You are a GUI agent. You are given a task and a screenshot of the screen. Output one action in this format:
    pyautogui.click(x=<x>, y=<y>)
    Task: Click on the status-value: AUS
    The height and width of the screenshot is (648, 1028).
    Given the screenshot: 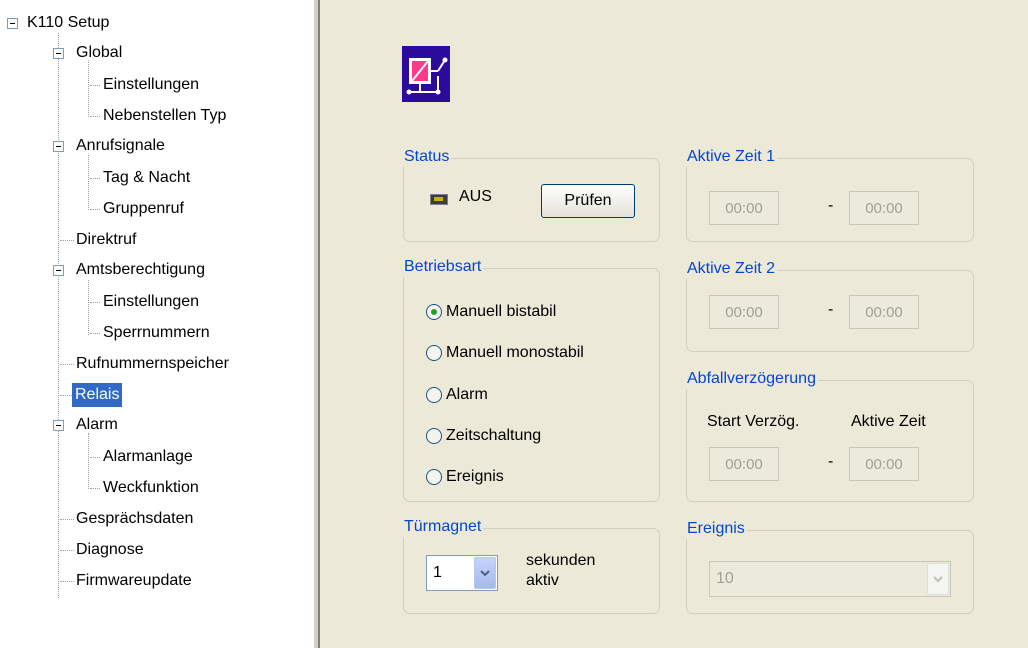 What is the action you would take?
    pyautogui.click(x=475, y=196)
    